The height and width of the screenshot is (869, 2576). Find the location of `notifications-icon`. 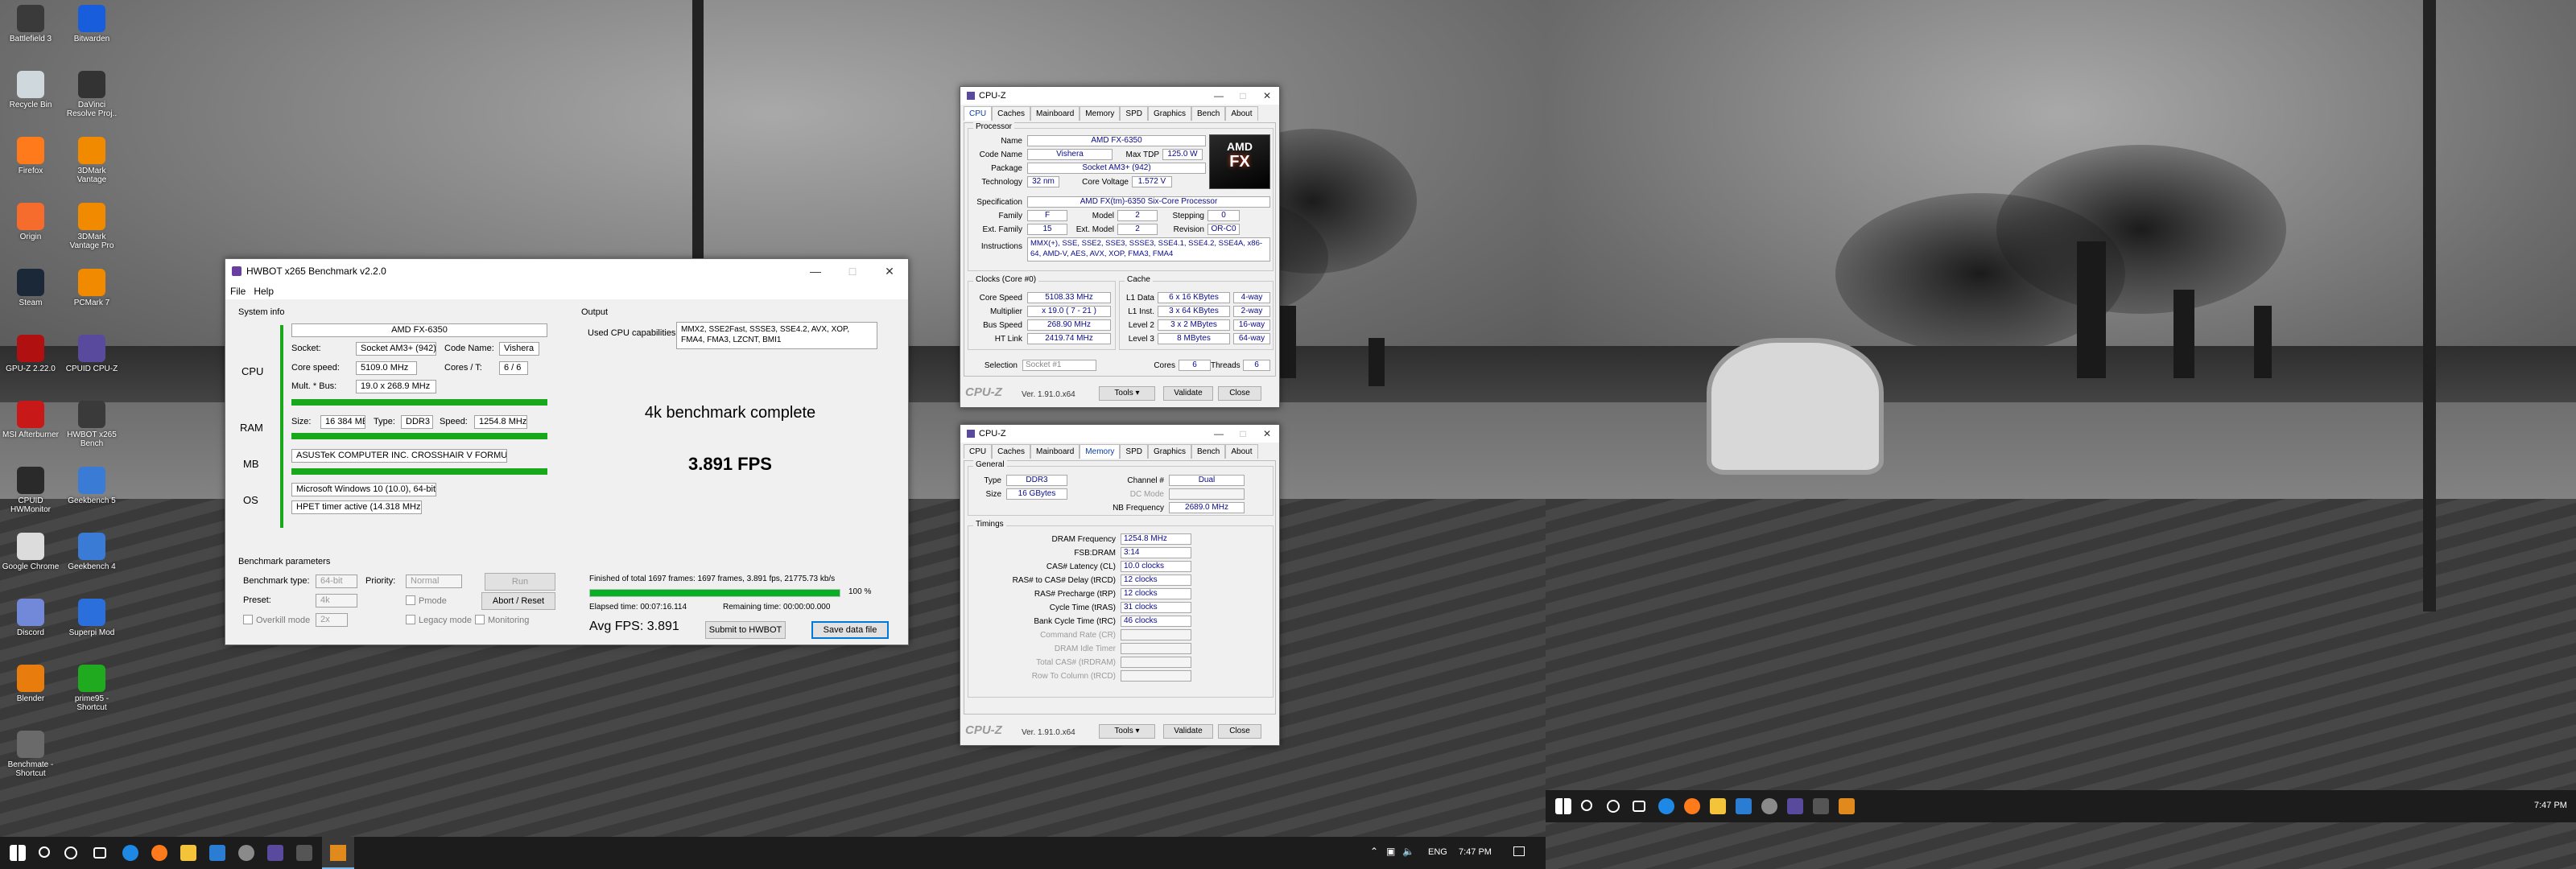

notifications-icon is located at coordinates (1519, 851).